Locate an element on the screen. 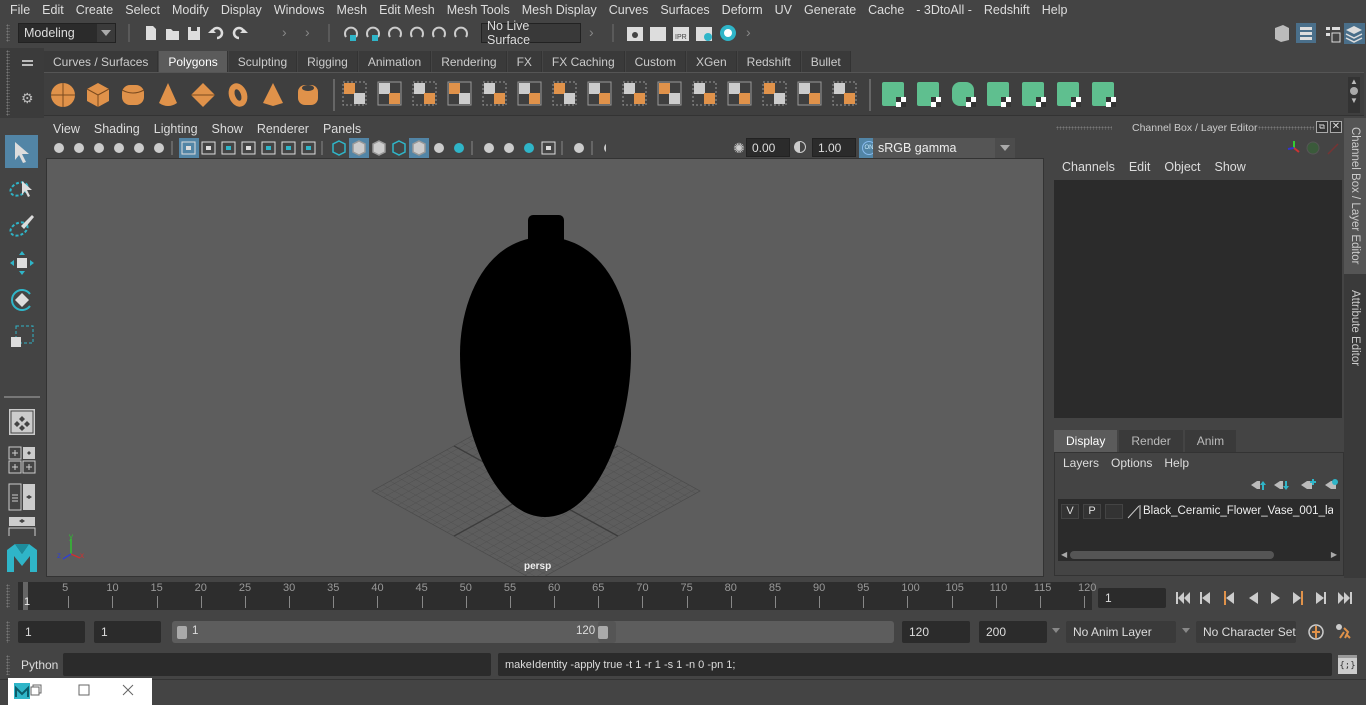 The height and width of the screenshot is (705, 1366). close-icon: ✕ is located at coordinates (1336, 127).